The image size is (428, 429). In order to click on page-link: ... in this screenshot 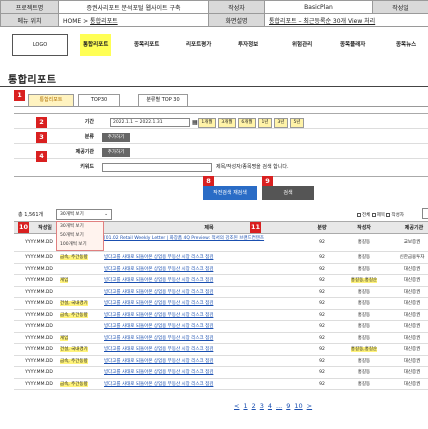, I will do `click(279, 406)`.